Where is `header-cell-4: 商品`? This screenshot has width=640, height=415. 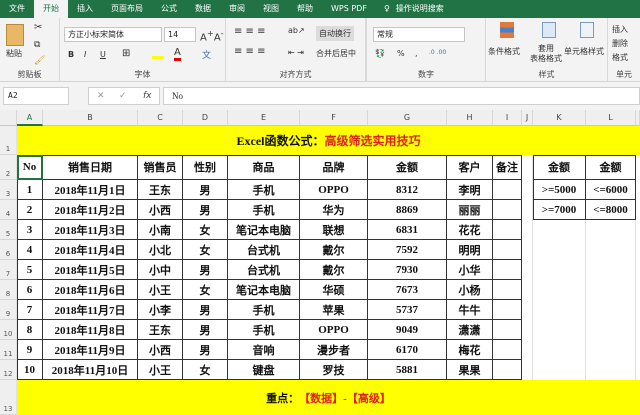 header-cell-4: 商品 is located at coordinates (264, 167).